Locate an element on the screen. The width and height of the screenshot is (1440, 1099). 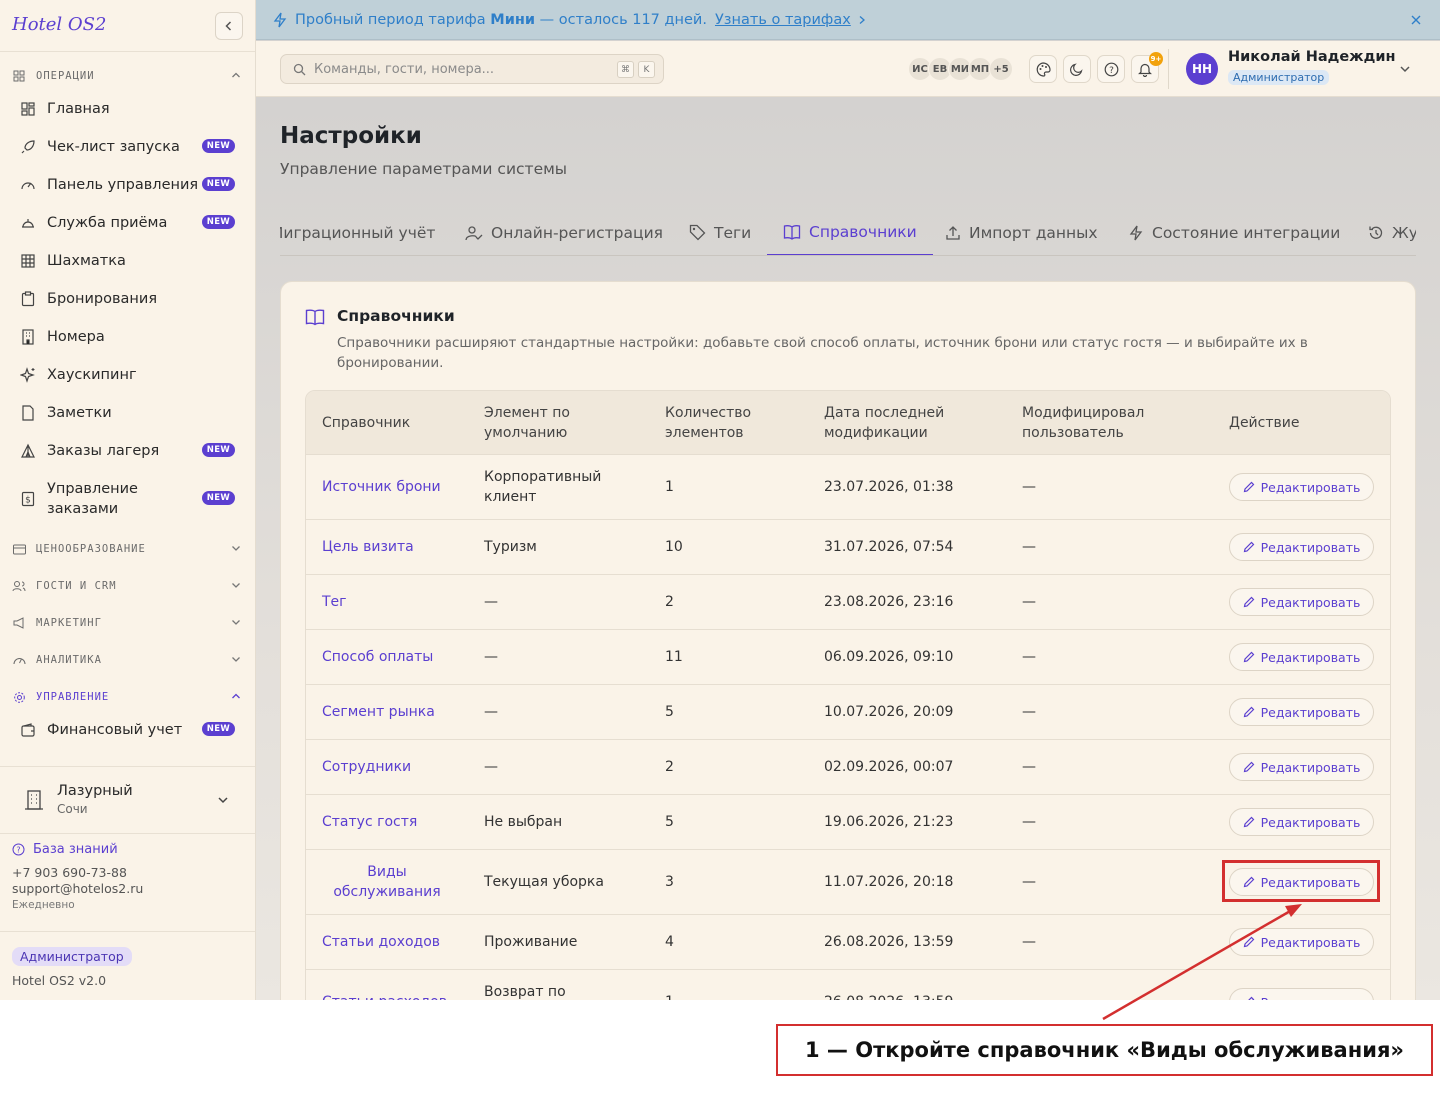
card-icon is located at coordinates (19, 549).